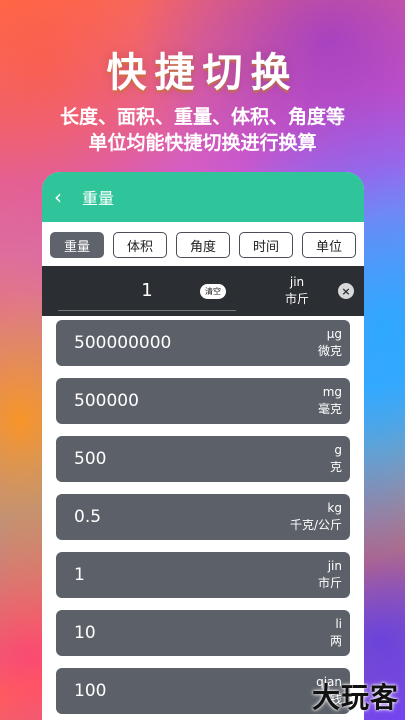  Describe the element at coordinates (140, 245) in the screenshot. I see `tab-volume: 体积` at that location.